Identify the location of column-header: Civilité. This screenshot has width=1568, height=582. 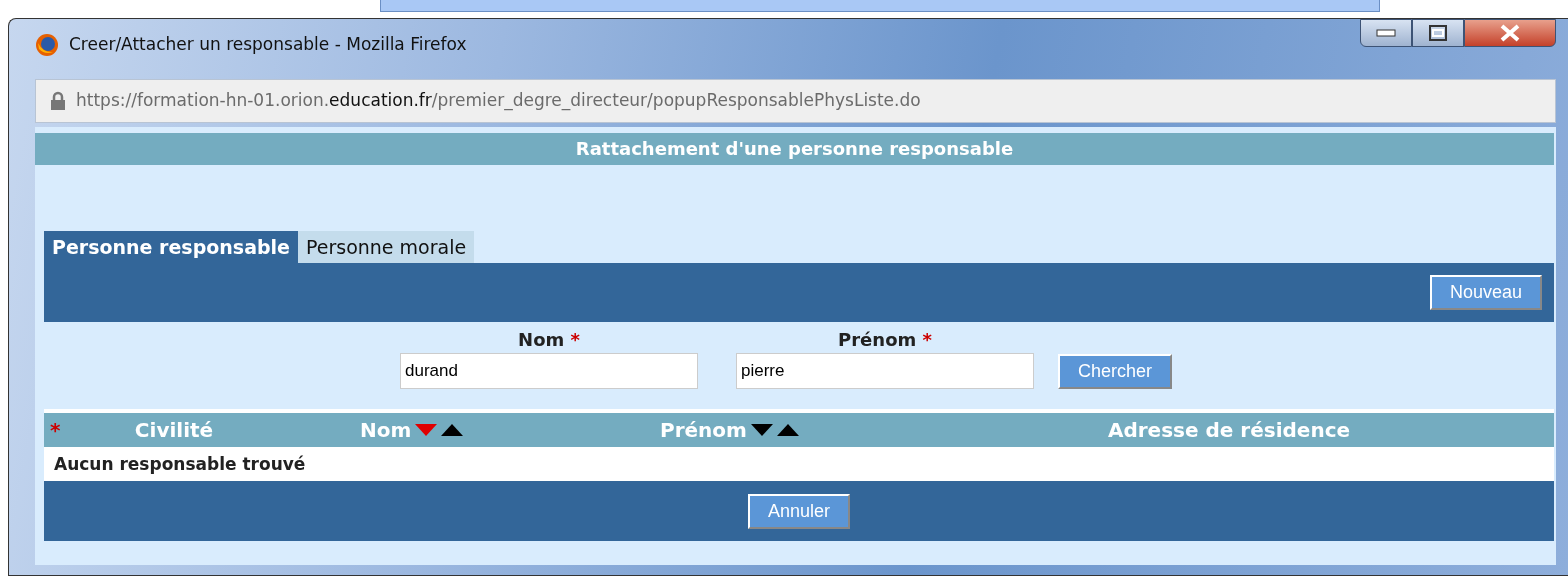
(174, 430).